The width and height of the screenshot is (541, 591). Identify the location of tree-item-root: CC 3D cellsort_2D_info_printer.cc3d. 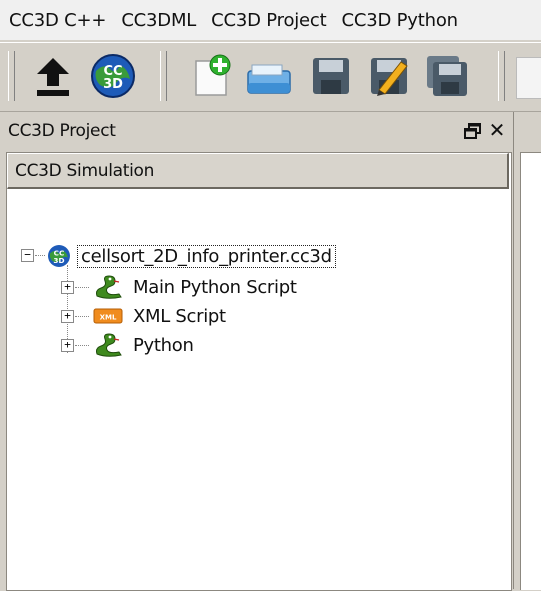
(191, 256).